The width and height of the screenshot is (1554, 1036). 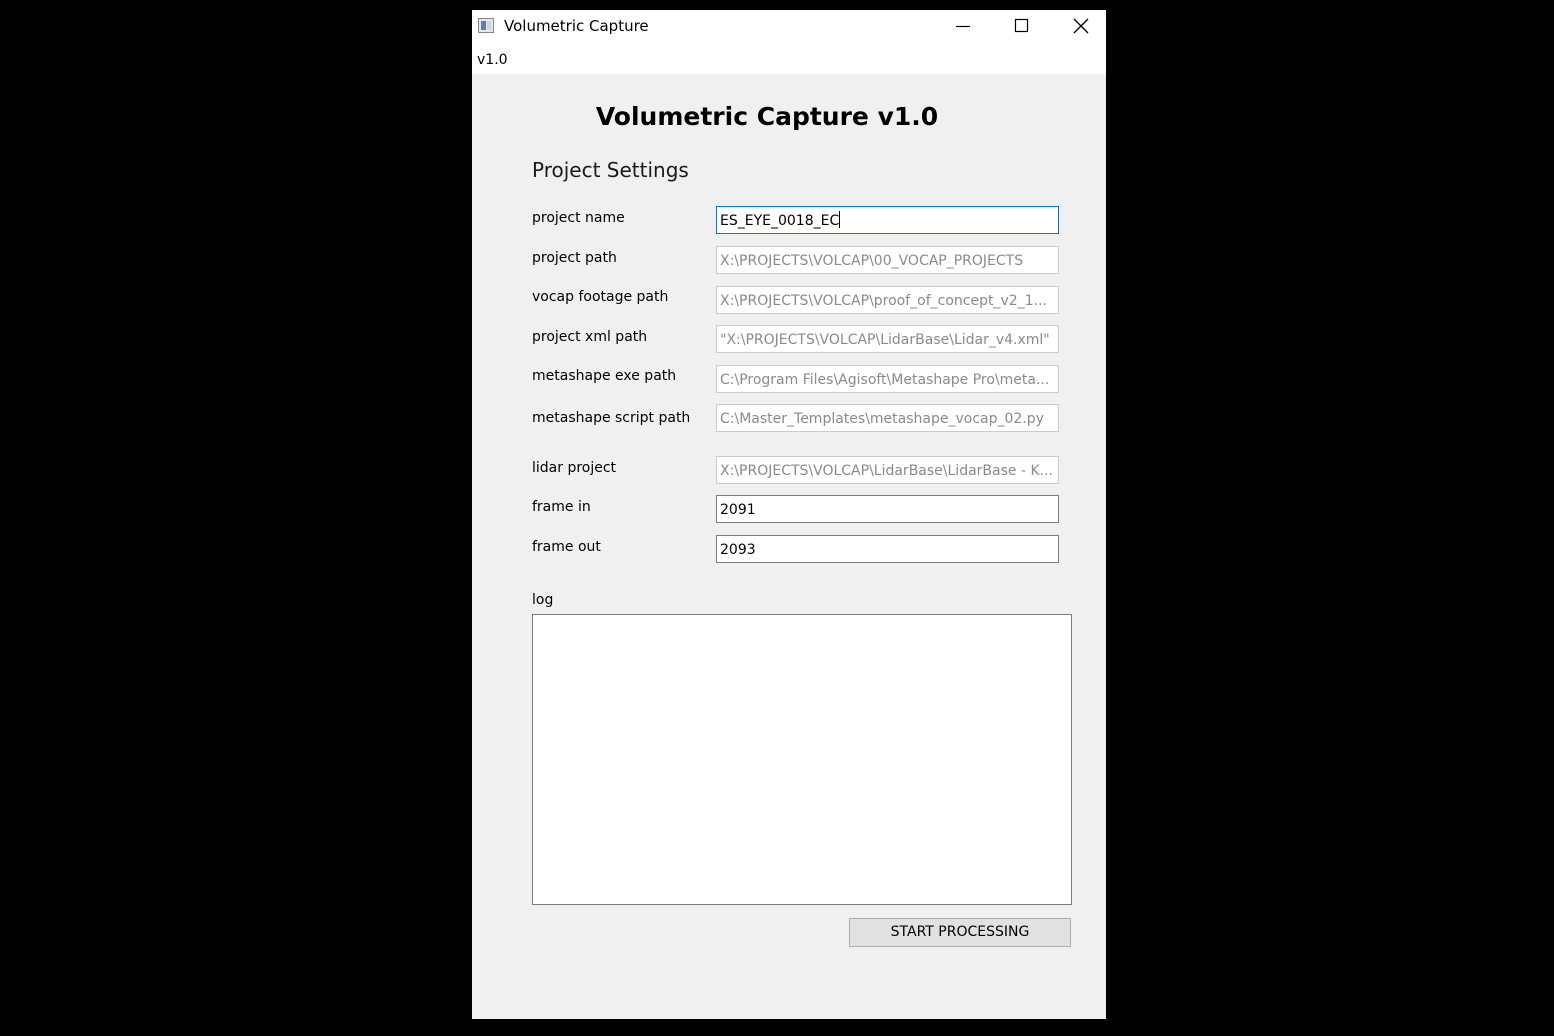 I want to click on close-icon, so click(x=1081, y=26).